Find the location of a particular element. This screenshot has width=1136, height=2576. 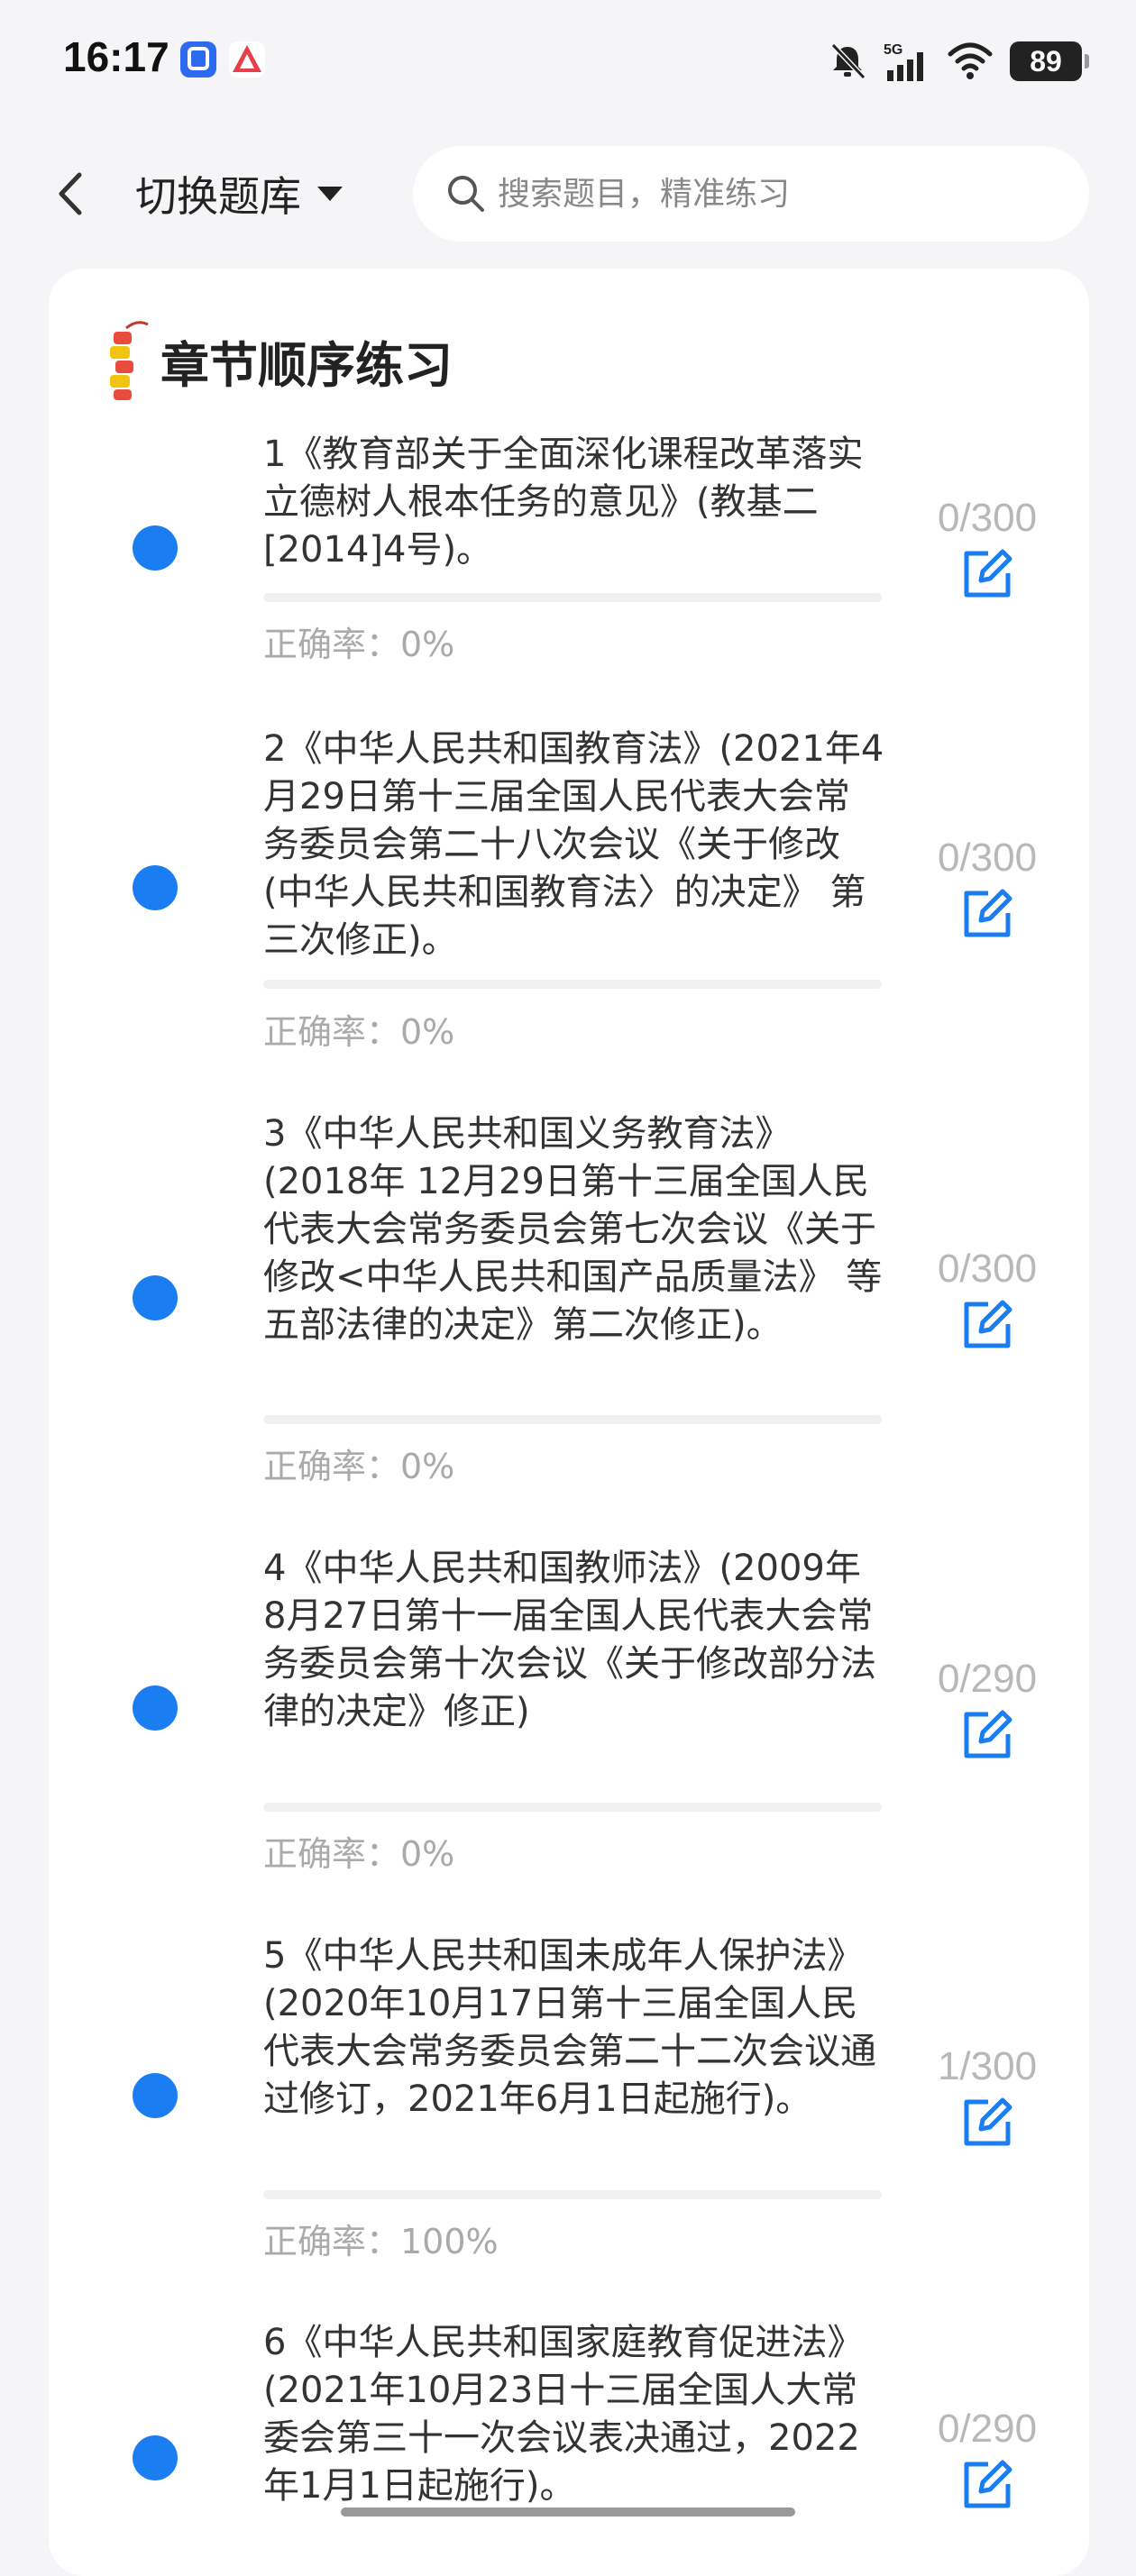

chevron-left-icon is located at coordinates (70, 193).